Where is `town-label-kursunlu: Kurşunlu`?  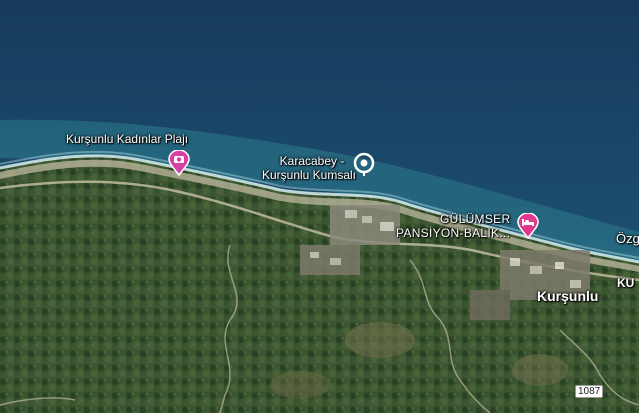 town-label-kursunlu: Kurşunlu is located at coordinates (568, 296).